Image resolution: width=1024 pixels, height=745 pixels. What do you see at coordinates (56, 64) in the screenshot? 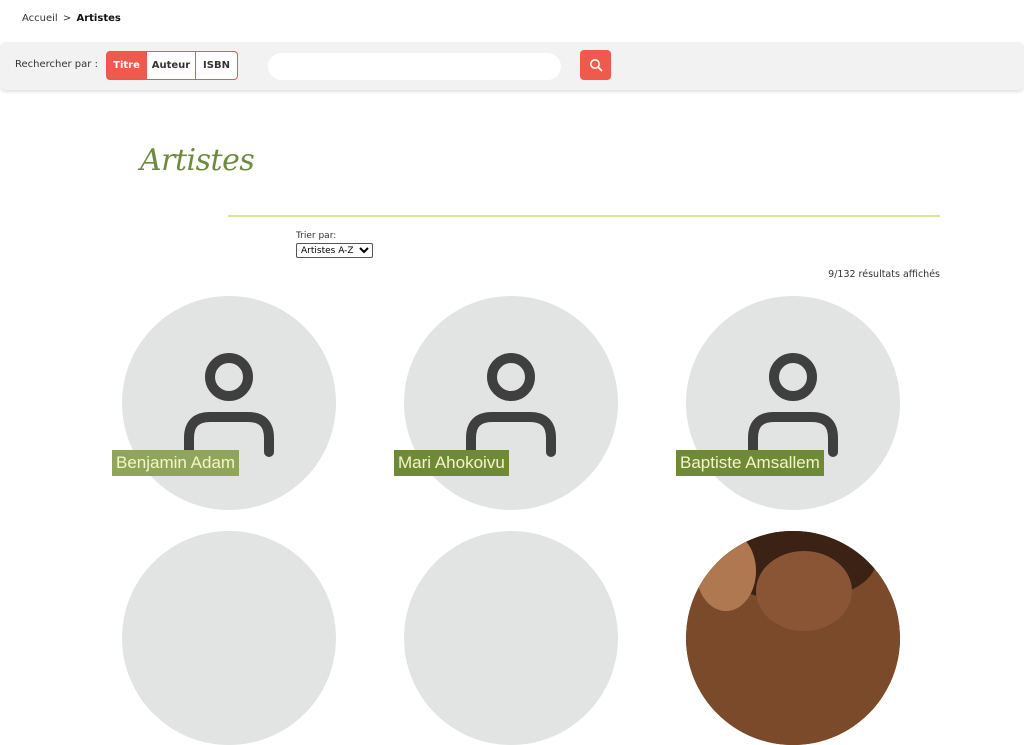
I see `search-by-label: Rechercher par :` at bounding box center [56, 64].